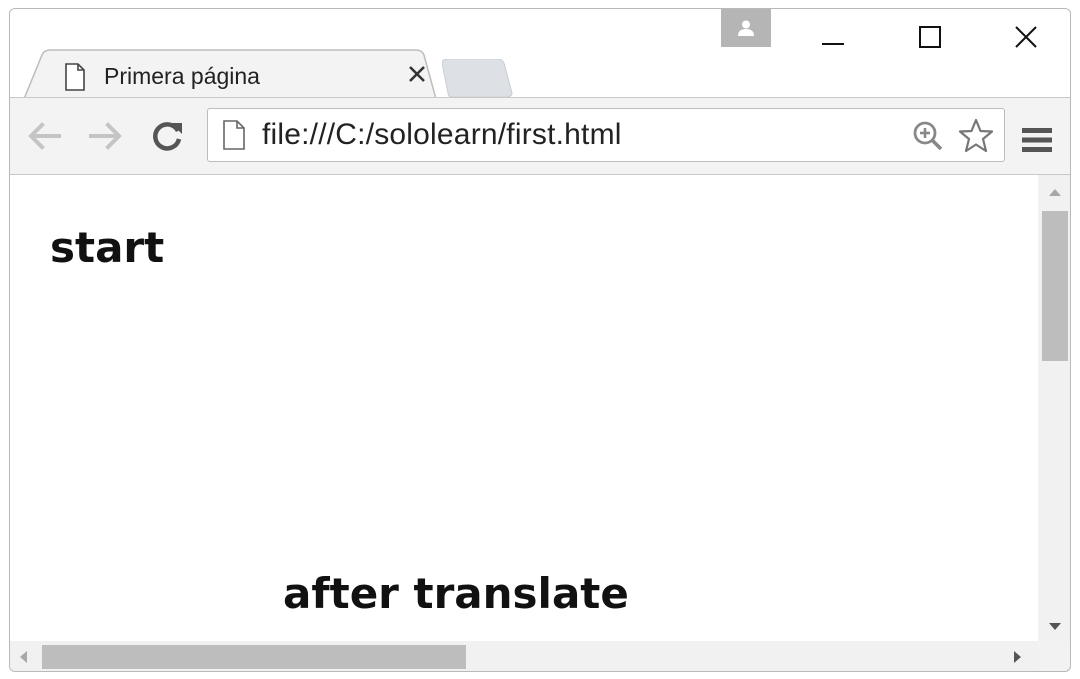 The height and width of the screenshot is (679, 1080). Describe the element at coordinates (107, 247) in the screenshot. I see `heading-start: start` at that location.